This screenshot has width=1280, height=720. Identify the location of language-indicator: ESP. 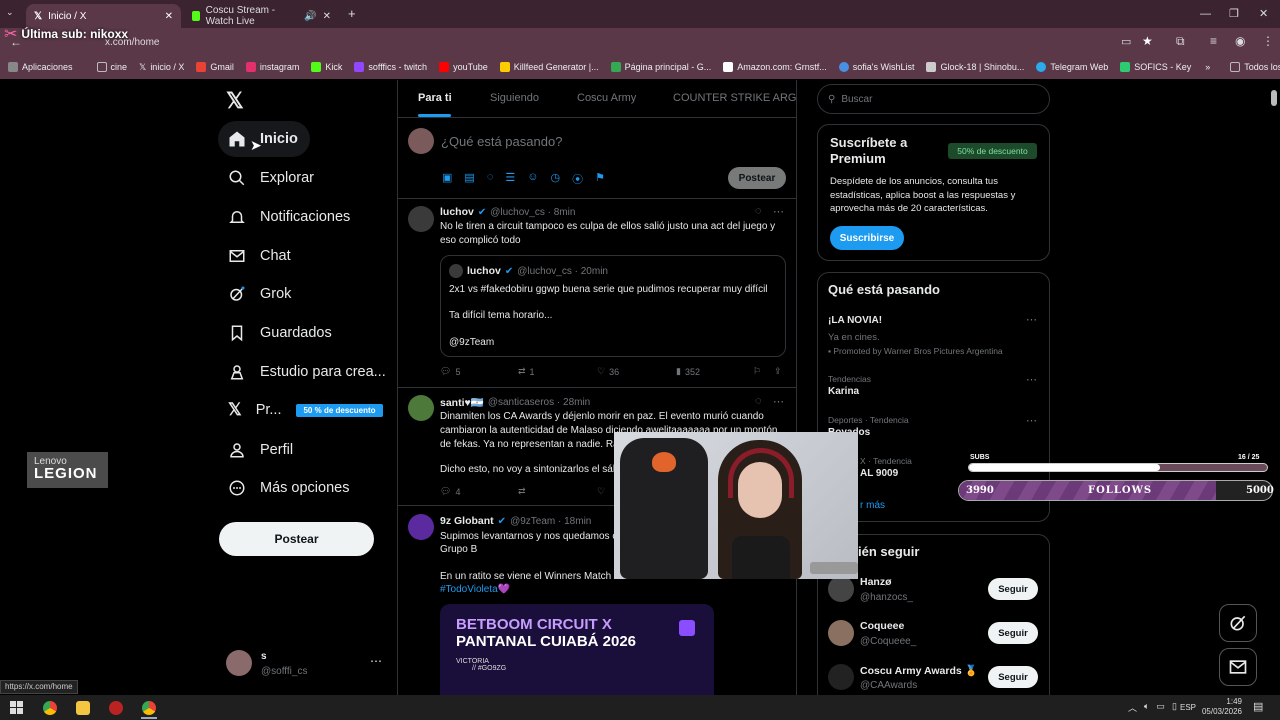
(1188, 707).